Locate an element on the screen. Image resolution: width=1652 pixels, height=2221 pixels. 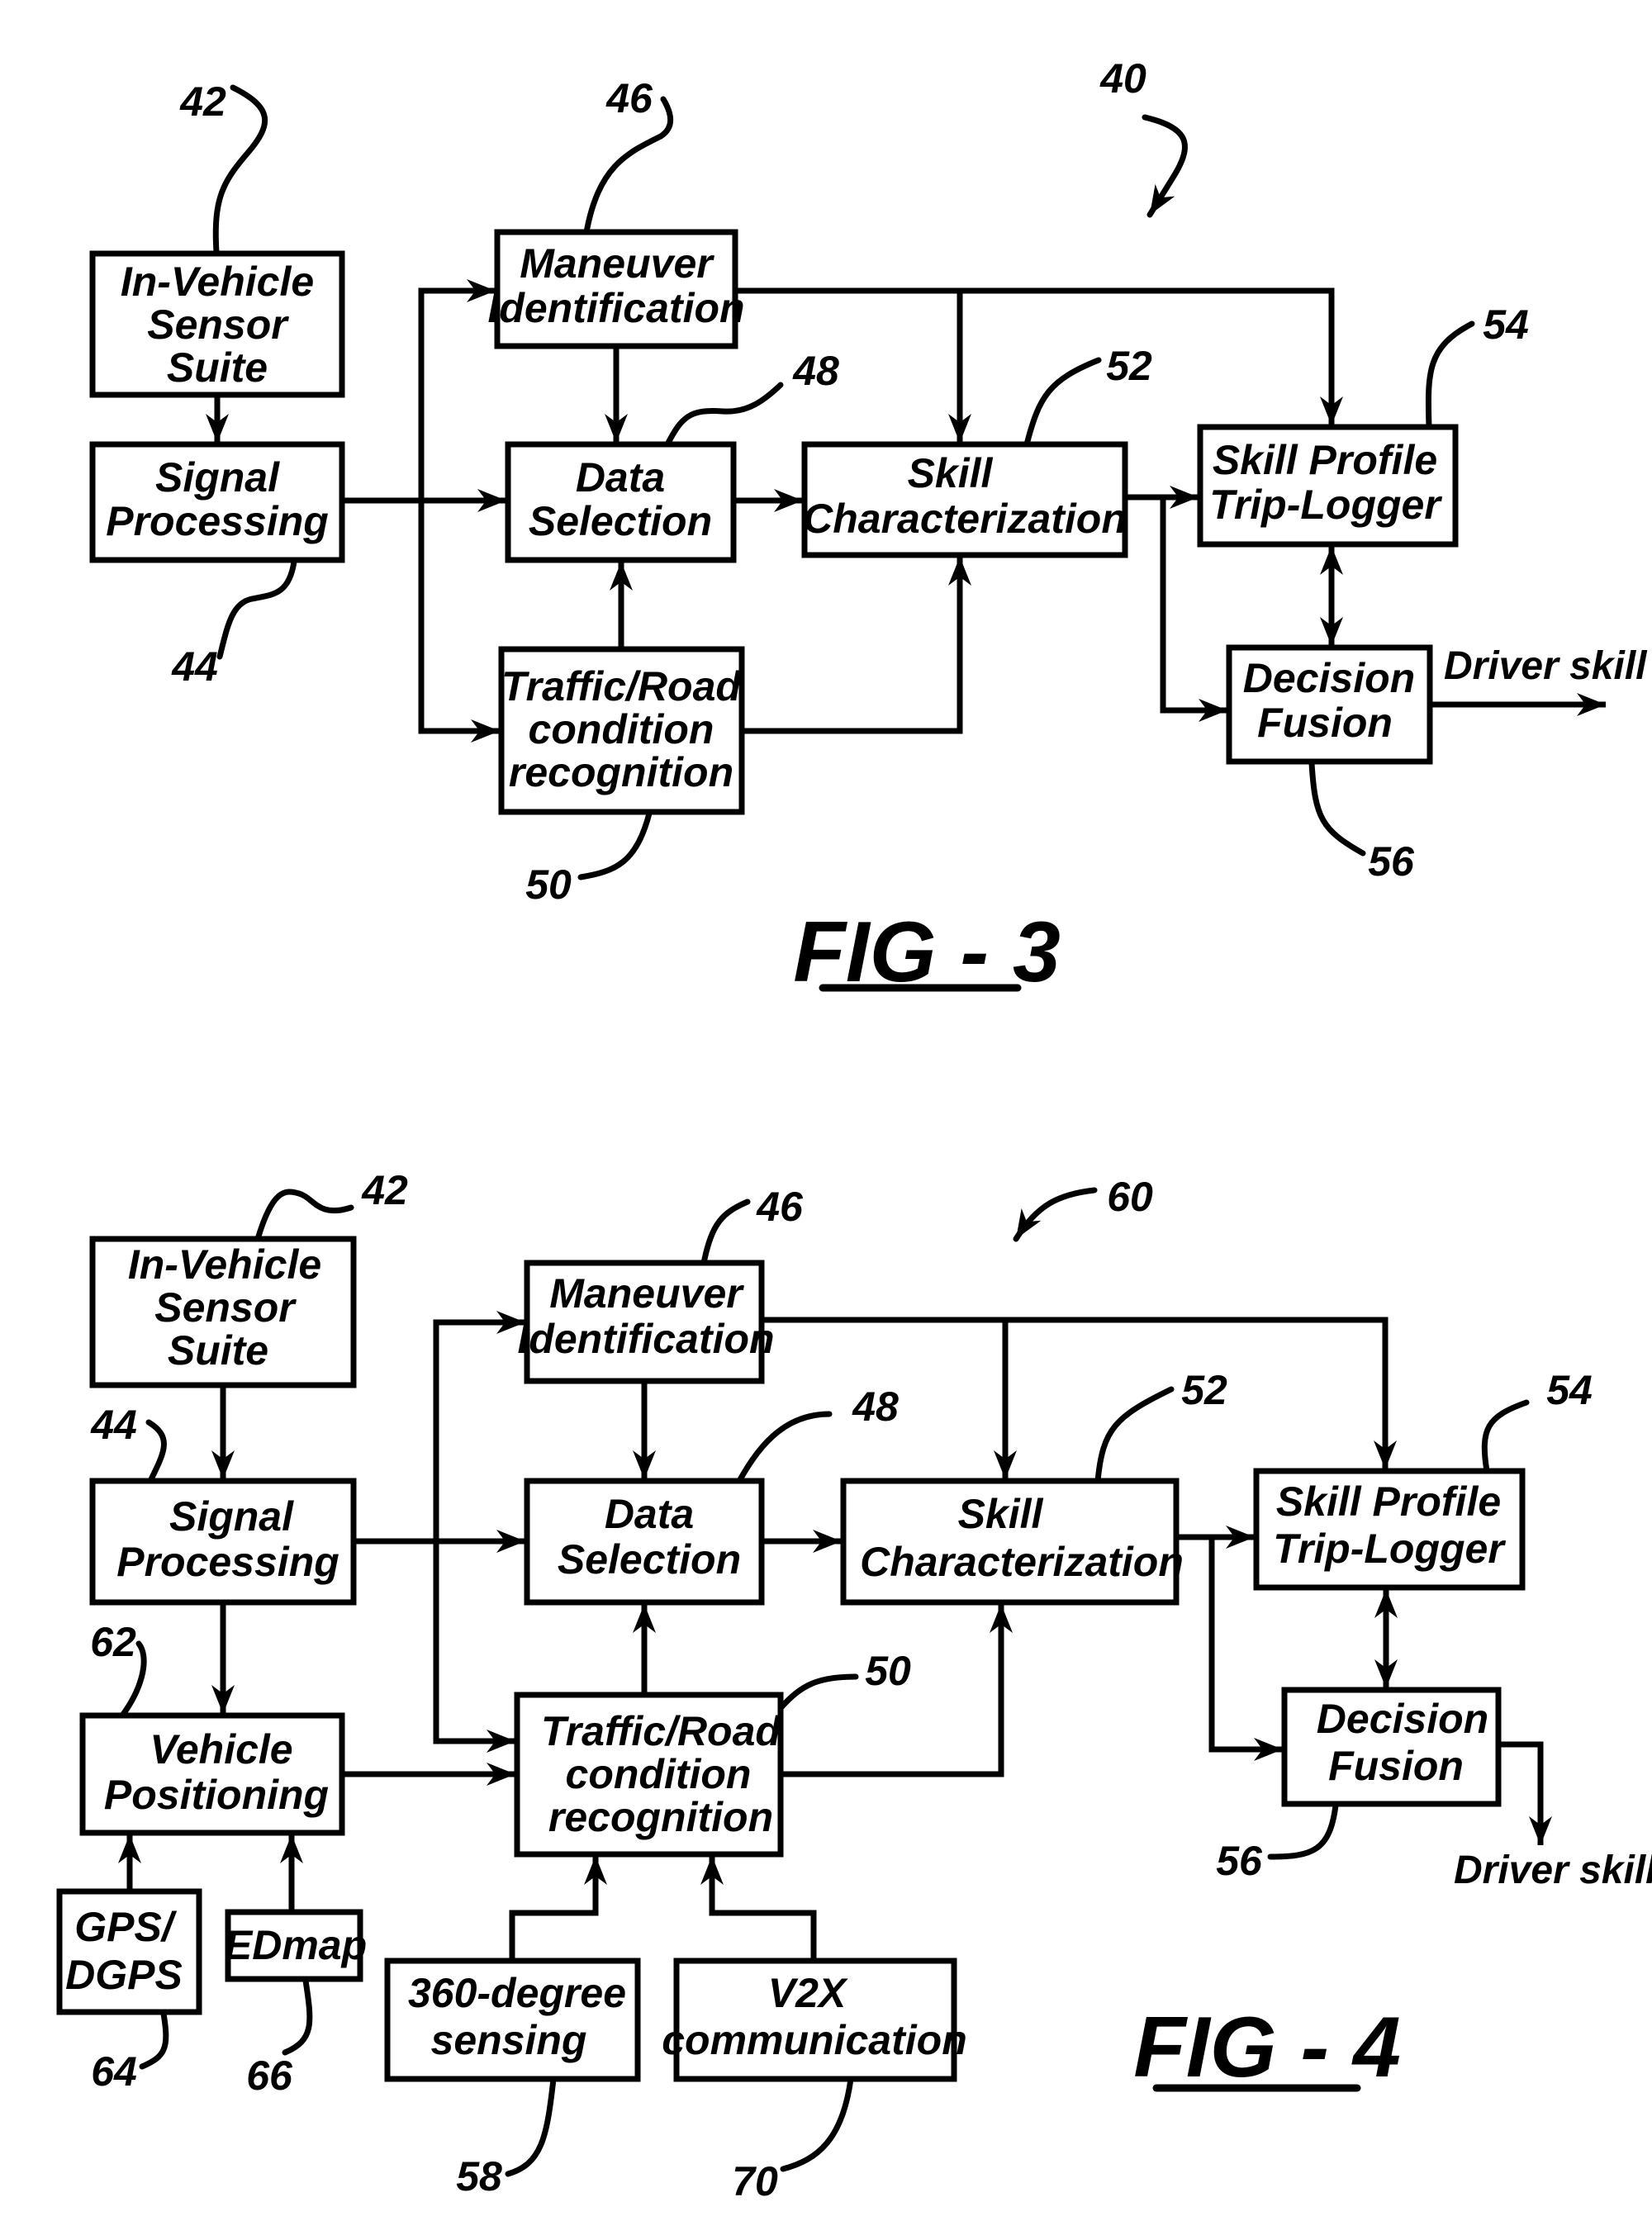
block-label-line: EDmap is located at coordinates (296, 1945).